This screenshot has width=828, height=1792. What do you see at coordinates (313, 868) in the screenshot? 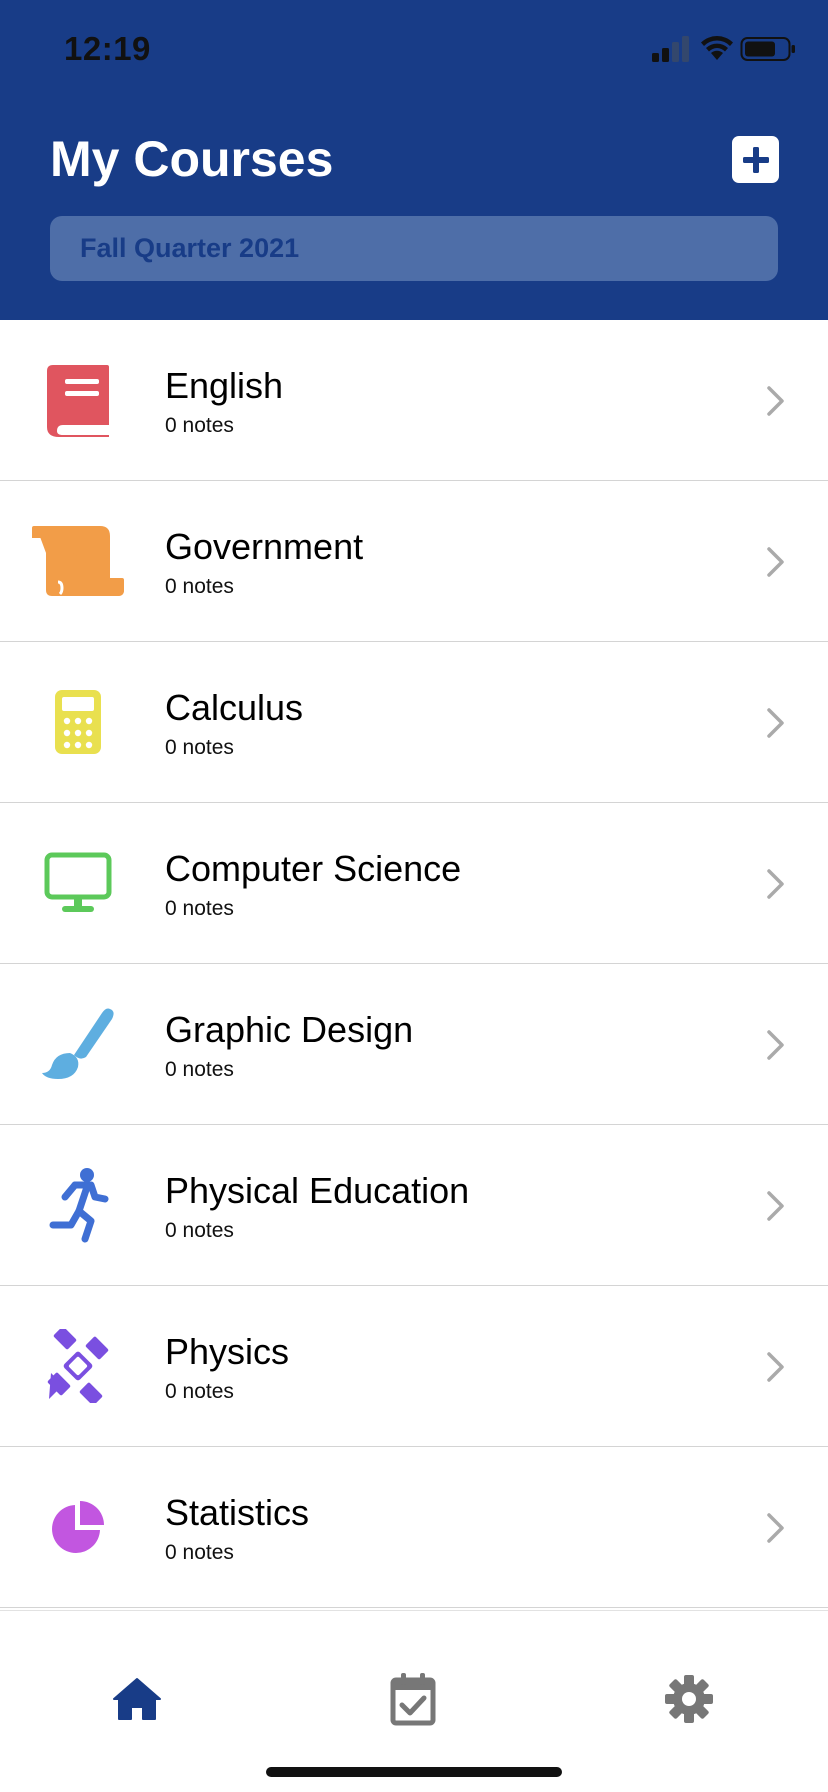
I see `course-name: Computer Science` at bounding box center [313, 868].